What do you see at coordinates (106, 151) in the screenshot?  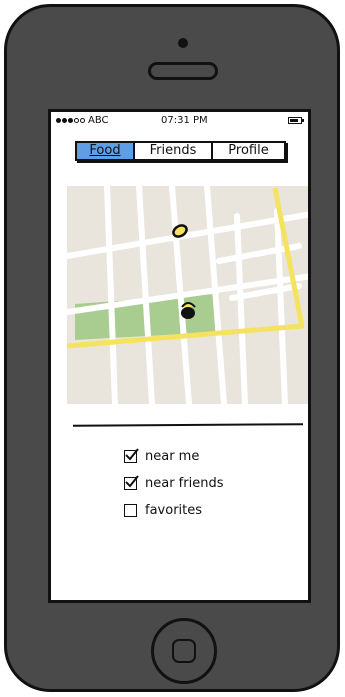 I see `tab-food: Food` at bounding box center [106, 151].